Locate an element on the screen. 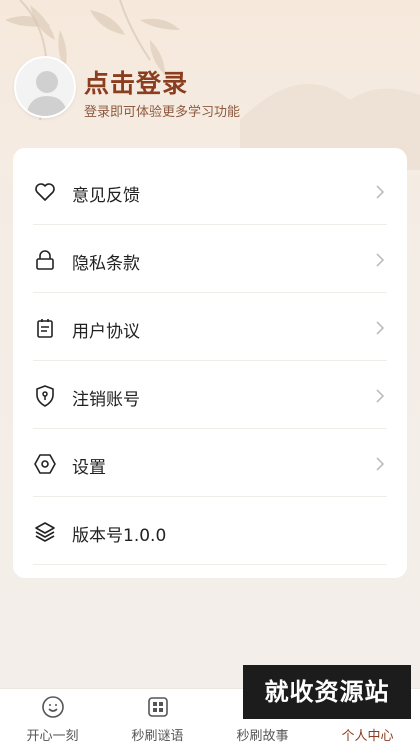 The height and width of the screenshot is (747, 420). default-user-icon is located at coordinates (47, 93).